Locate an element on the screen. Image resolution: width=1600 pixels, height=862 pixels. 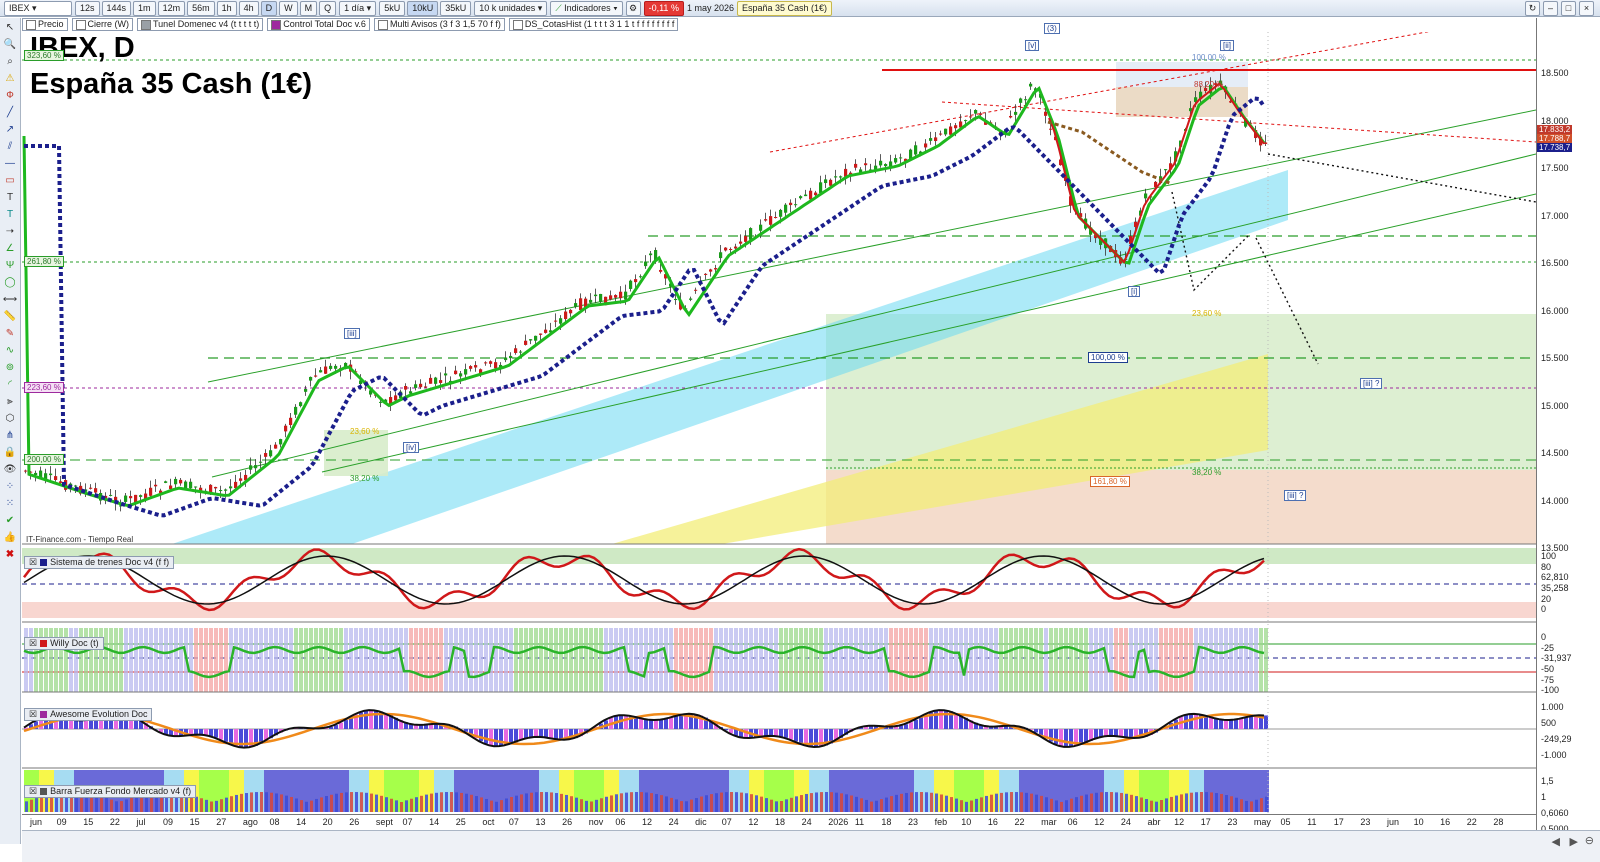
hide-drawings-icon: 👁 is located at coordinates (10, 470).